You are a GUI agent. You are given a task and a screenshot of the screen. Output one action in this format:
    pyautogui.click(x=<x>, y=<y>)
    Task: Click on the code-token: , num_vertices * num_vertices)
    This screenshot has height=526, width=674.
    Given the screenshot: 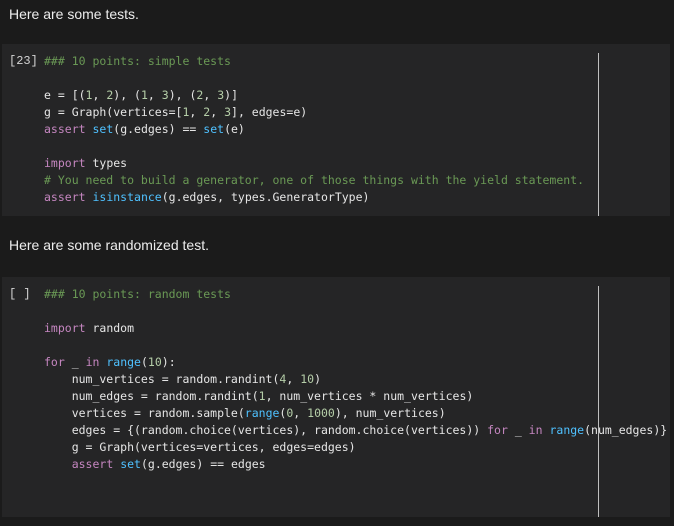 What is the action you would take?
    pyautogui.click(x=369, y=396)
    